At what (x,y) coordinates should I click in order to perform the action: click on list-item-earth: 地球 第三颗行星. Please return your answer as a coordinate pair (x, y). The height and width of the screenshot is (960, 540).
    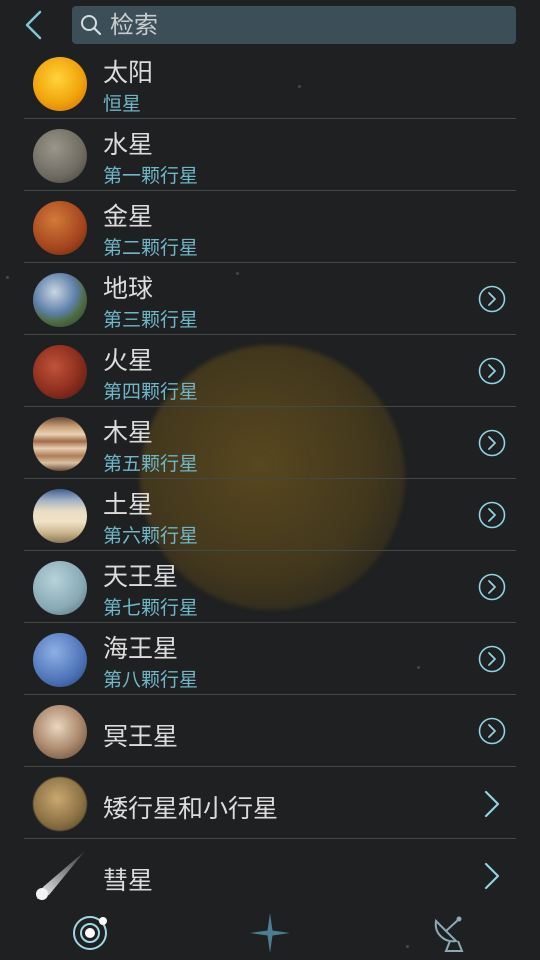
    Looking at the image, I should click on (270, 299).